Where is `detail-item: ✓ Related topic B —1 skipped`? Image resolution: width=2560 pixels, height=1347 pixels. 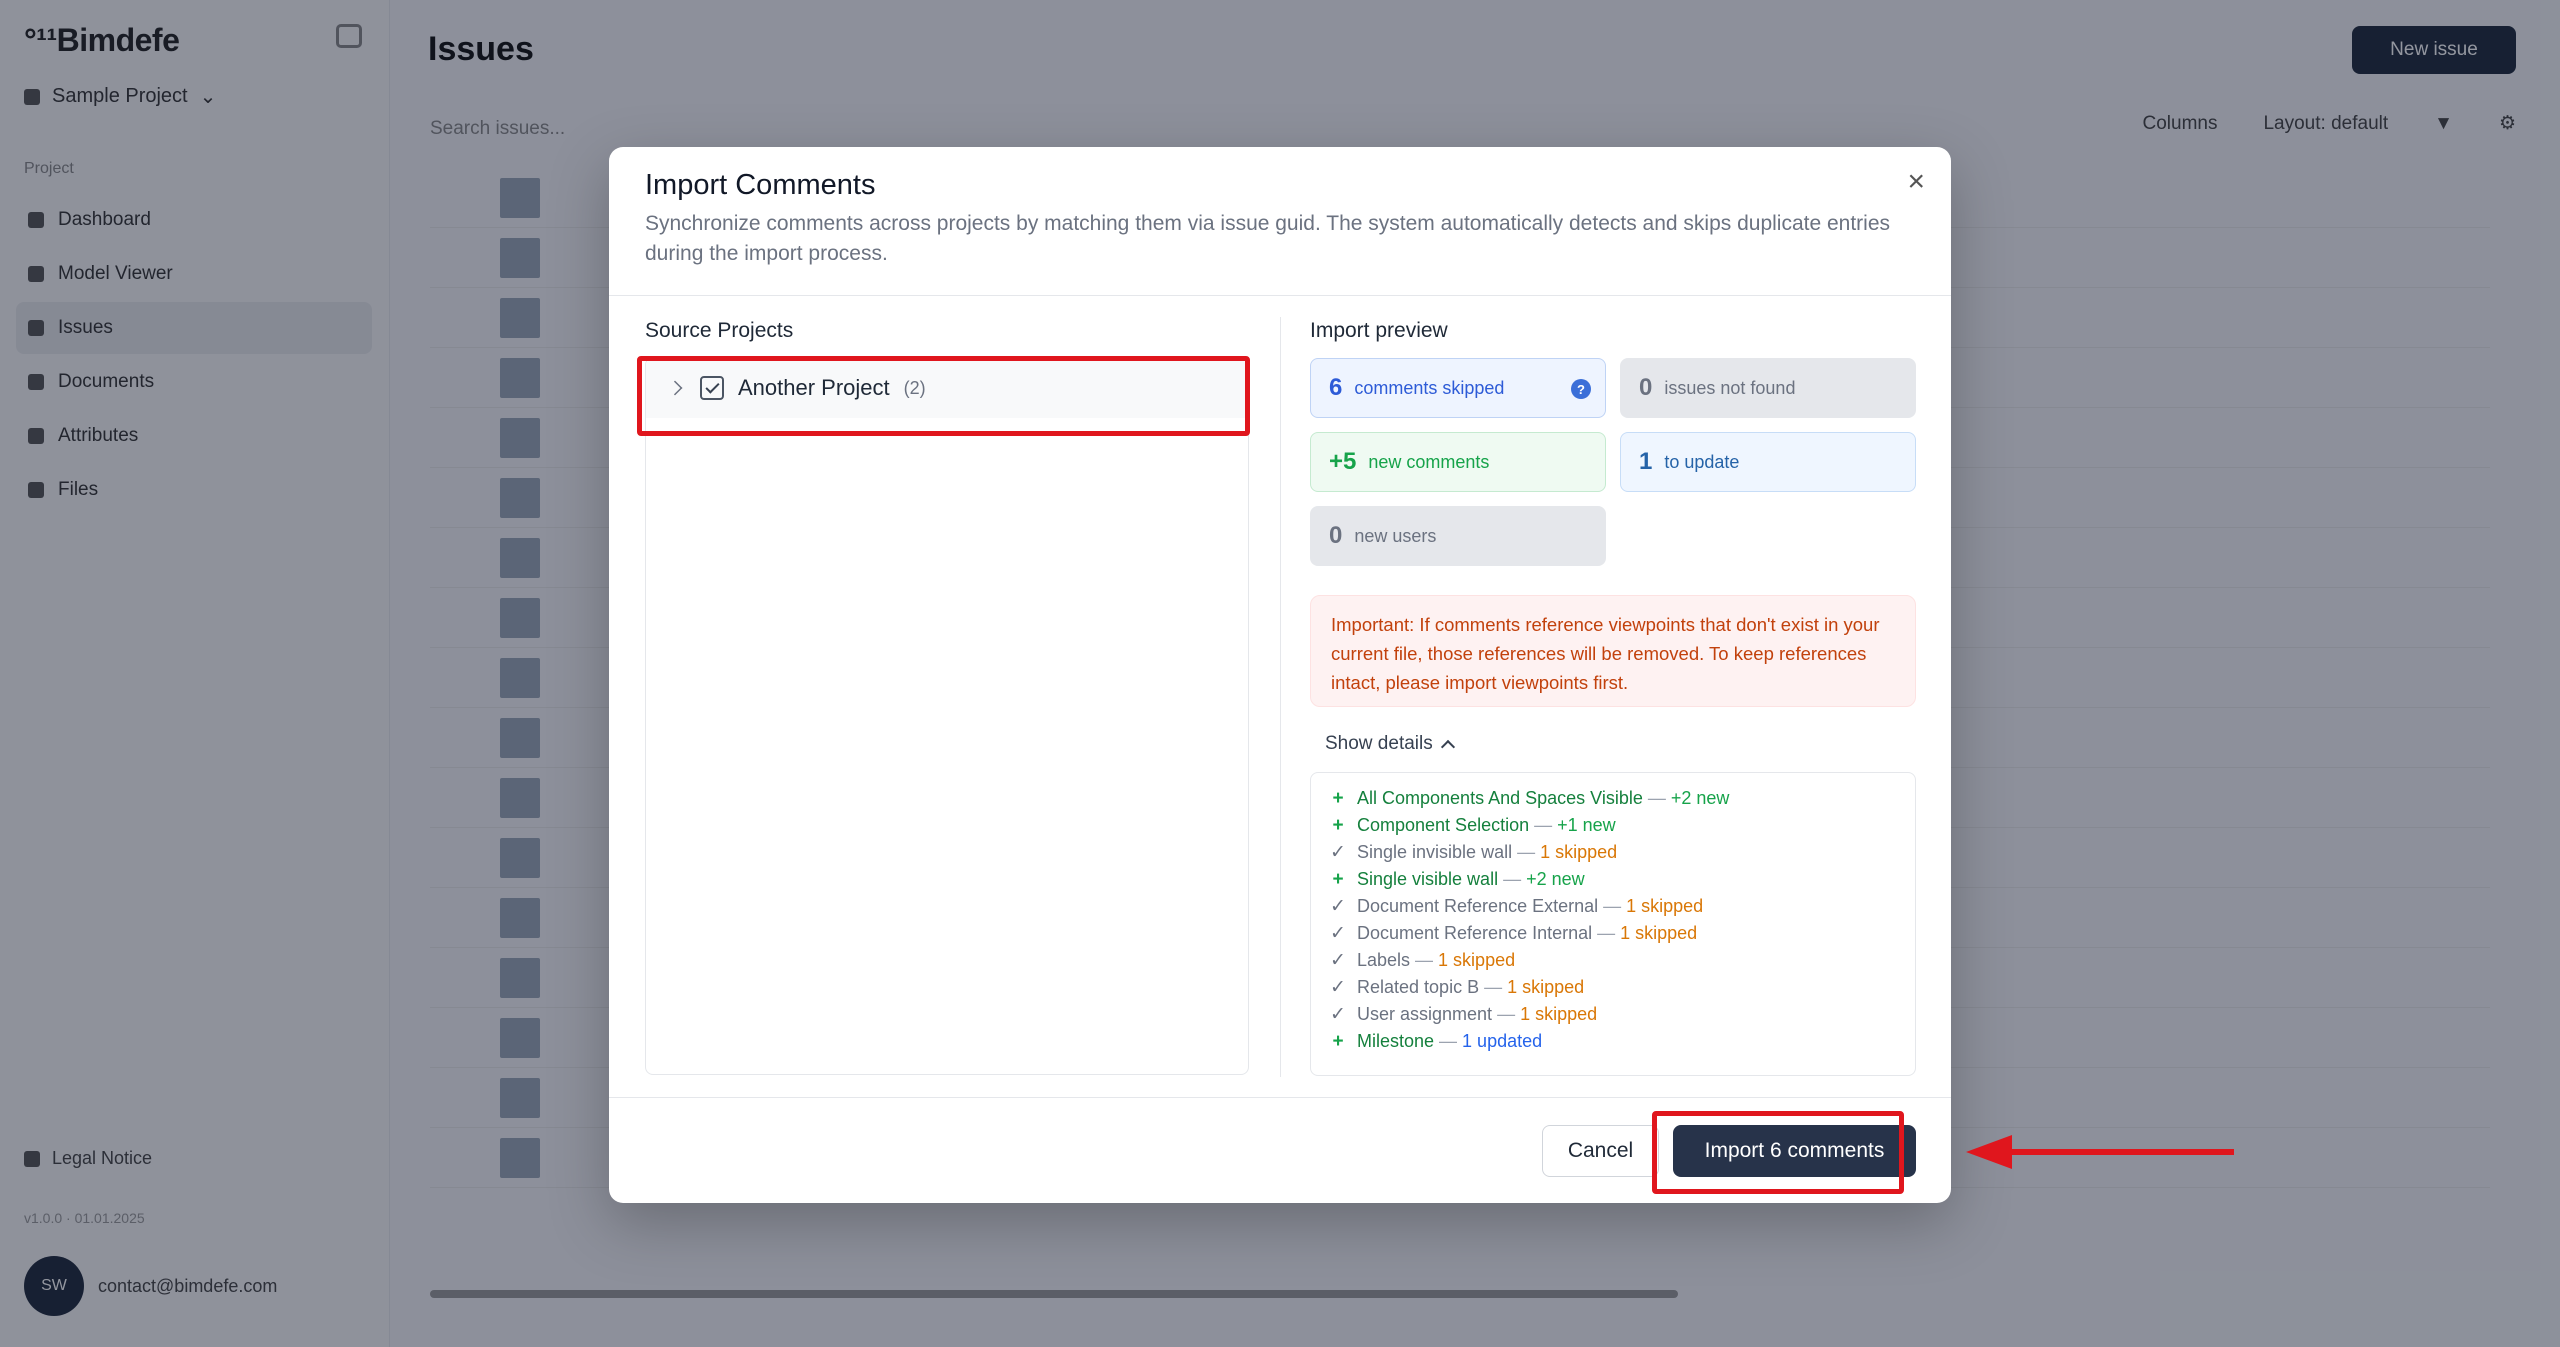
detail-item: ✓ Related topic B —1 skipped is located at coordinates (1613, 987).